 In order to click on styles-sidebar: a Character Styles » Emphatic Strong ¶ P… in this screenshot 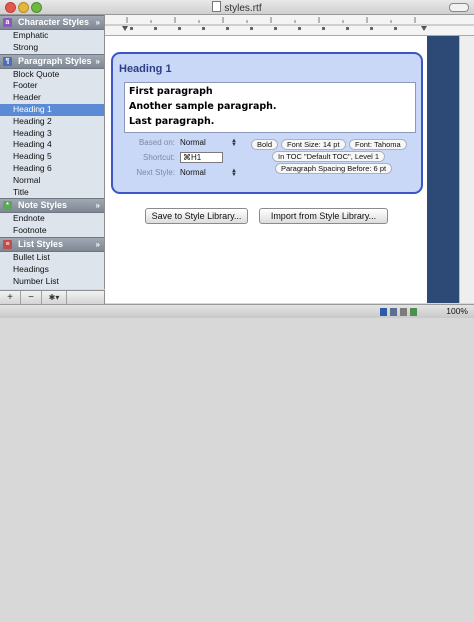, I will do `click(52, 152)`.